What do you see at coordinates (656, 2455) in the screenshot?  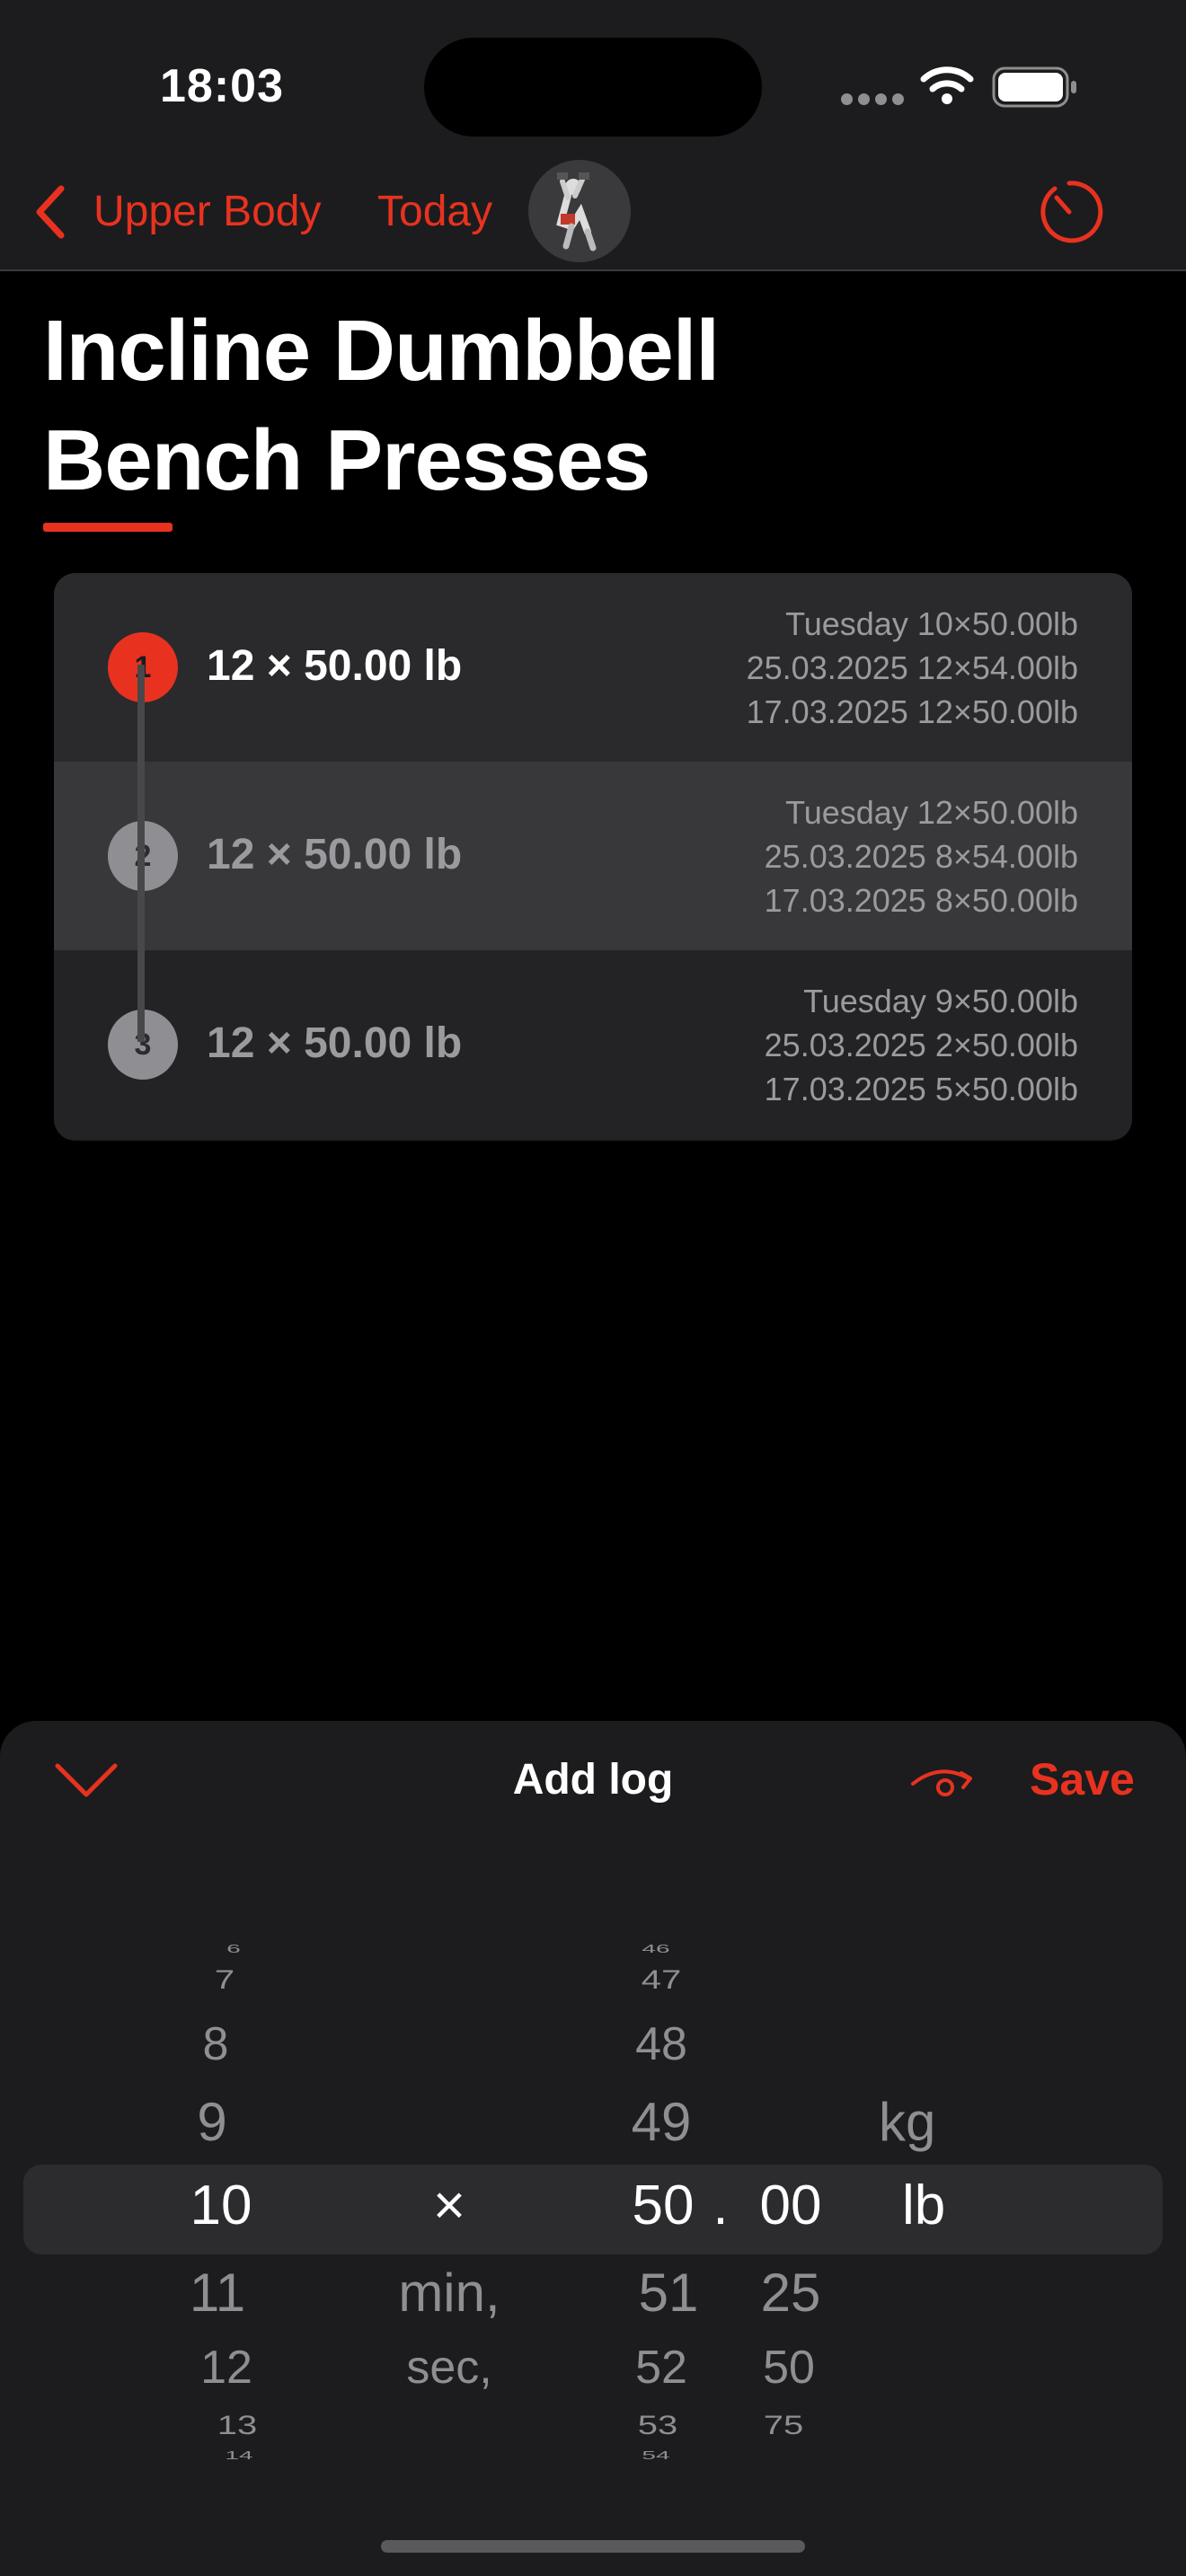 I see `picker-value: 54` at bounding box center [656, 2455].